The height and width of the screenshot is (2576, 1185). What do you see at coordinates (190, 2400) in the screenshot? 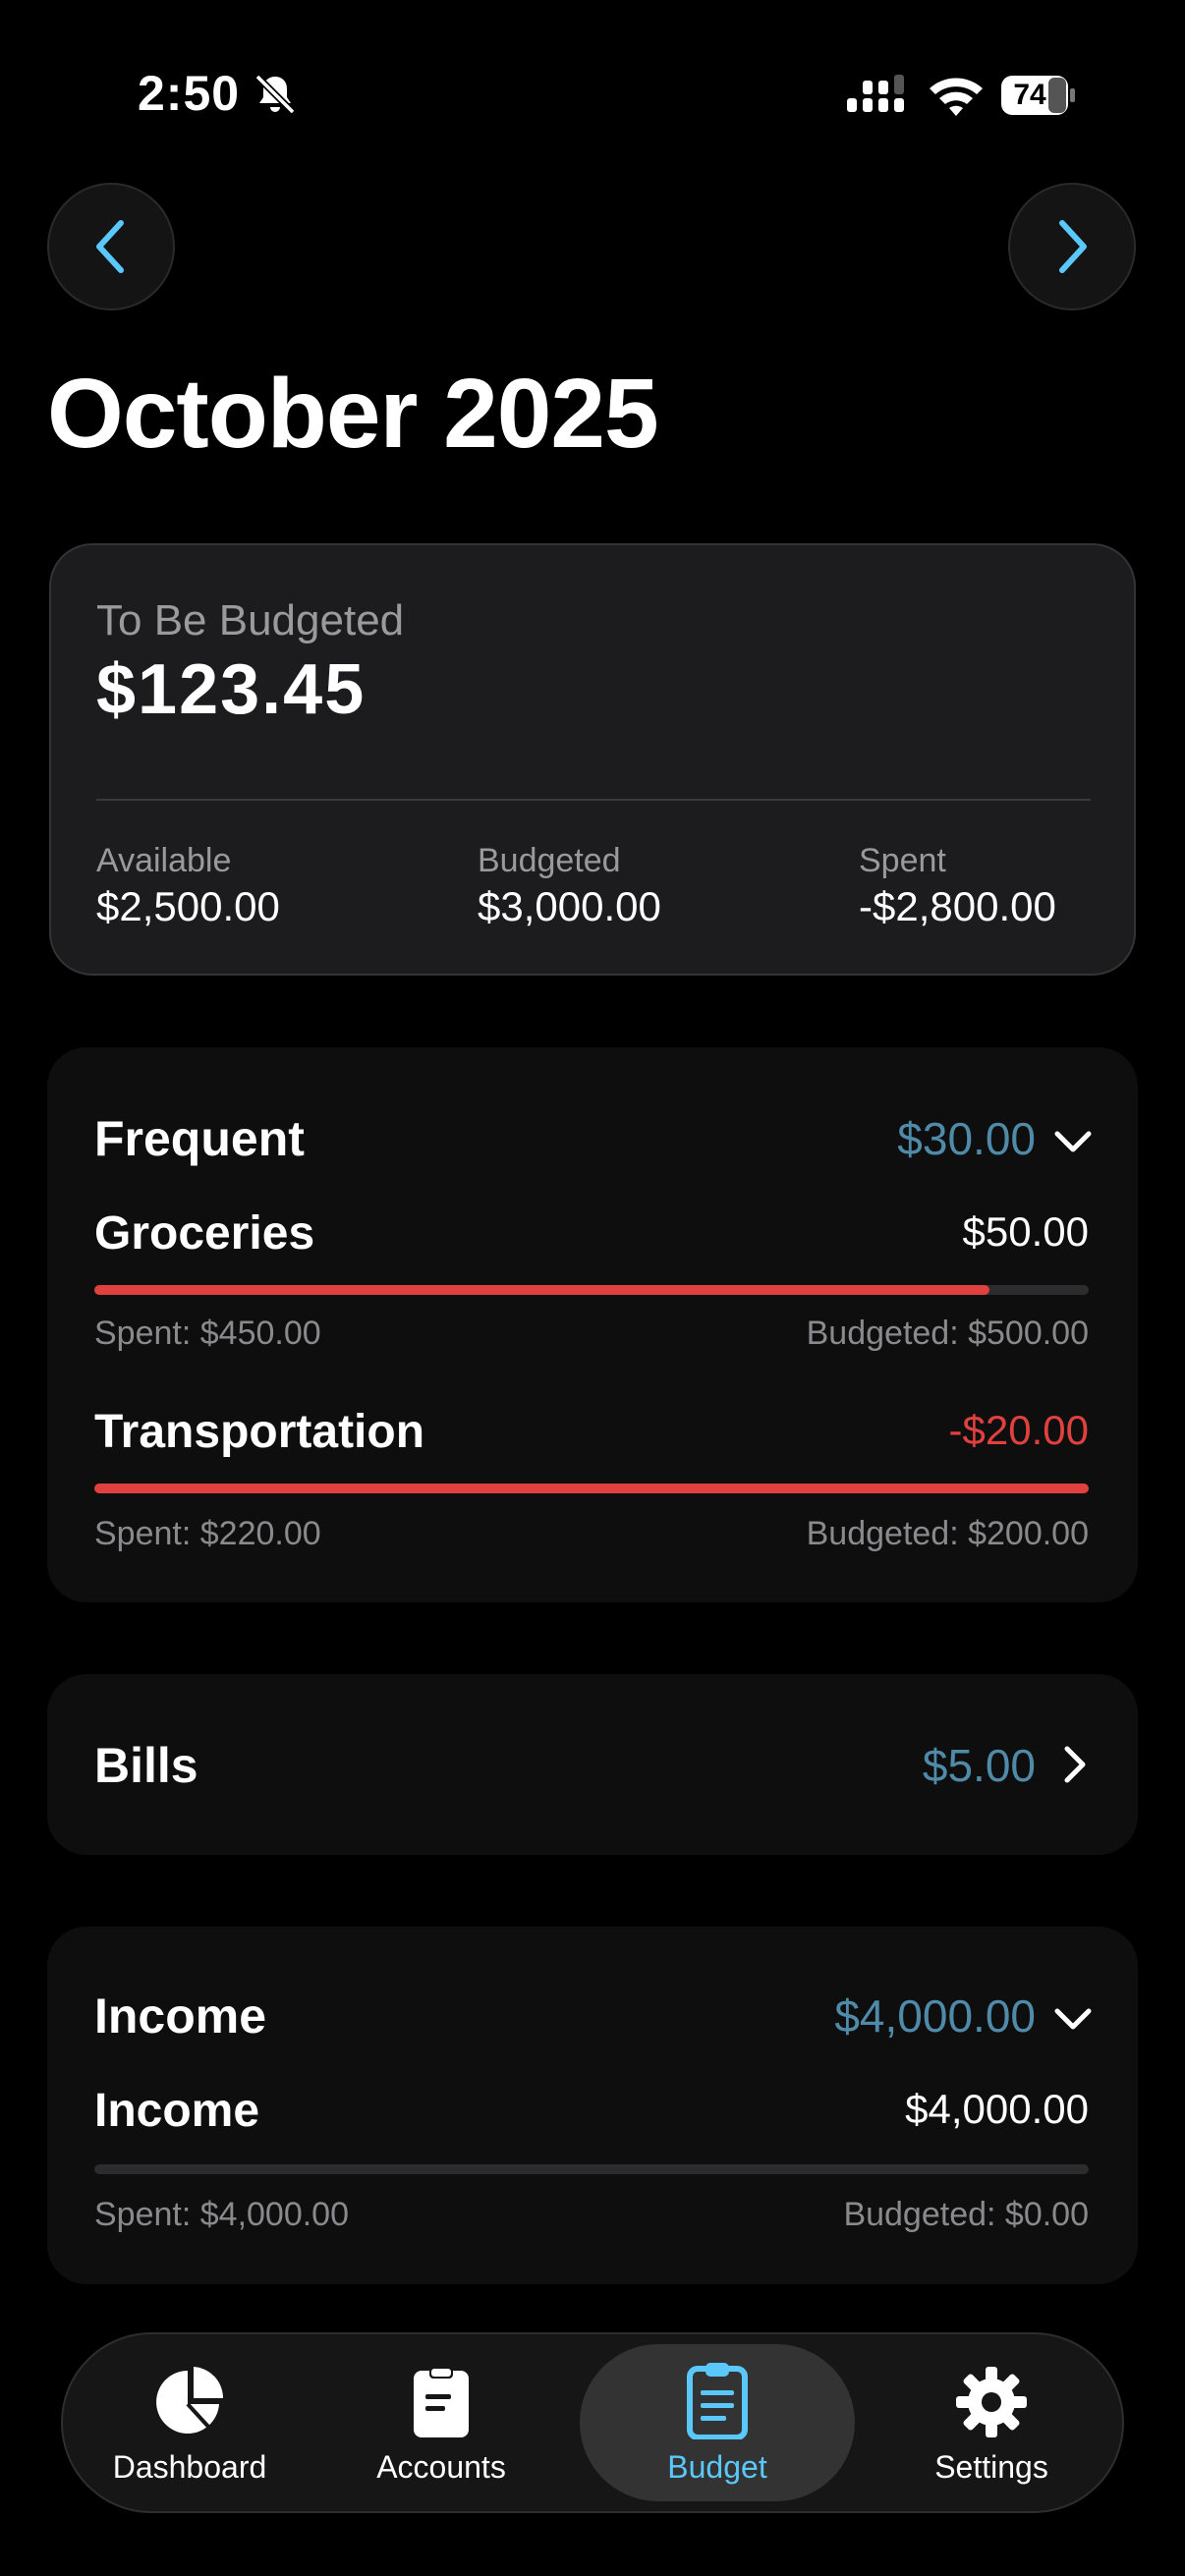
I see `pie-chart-icon` at bounding box center [190, 2400].